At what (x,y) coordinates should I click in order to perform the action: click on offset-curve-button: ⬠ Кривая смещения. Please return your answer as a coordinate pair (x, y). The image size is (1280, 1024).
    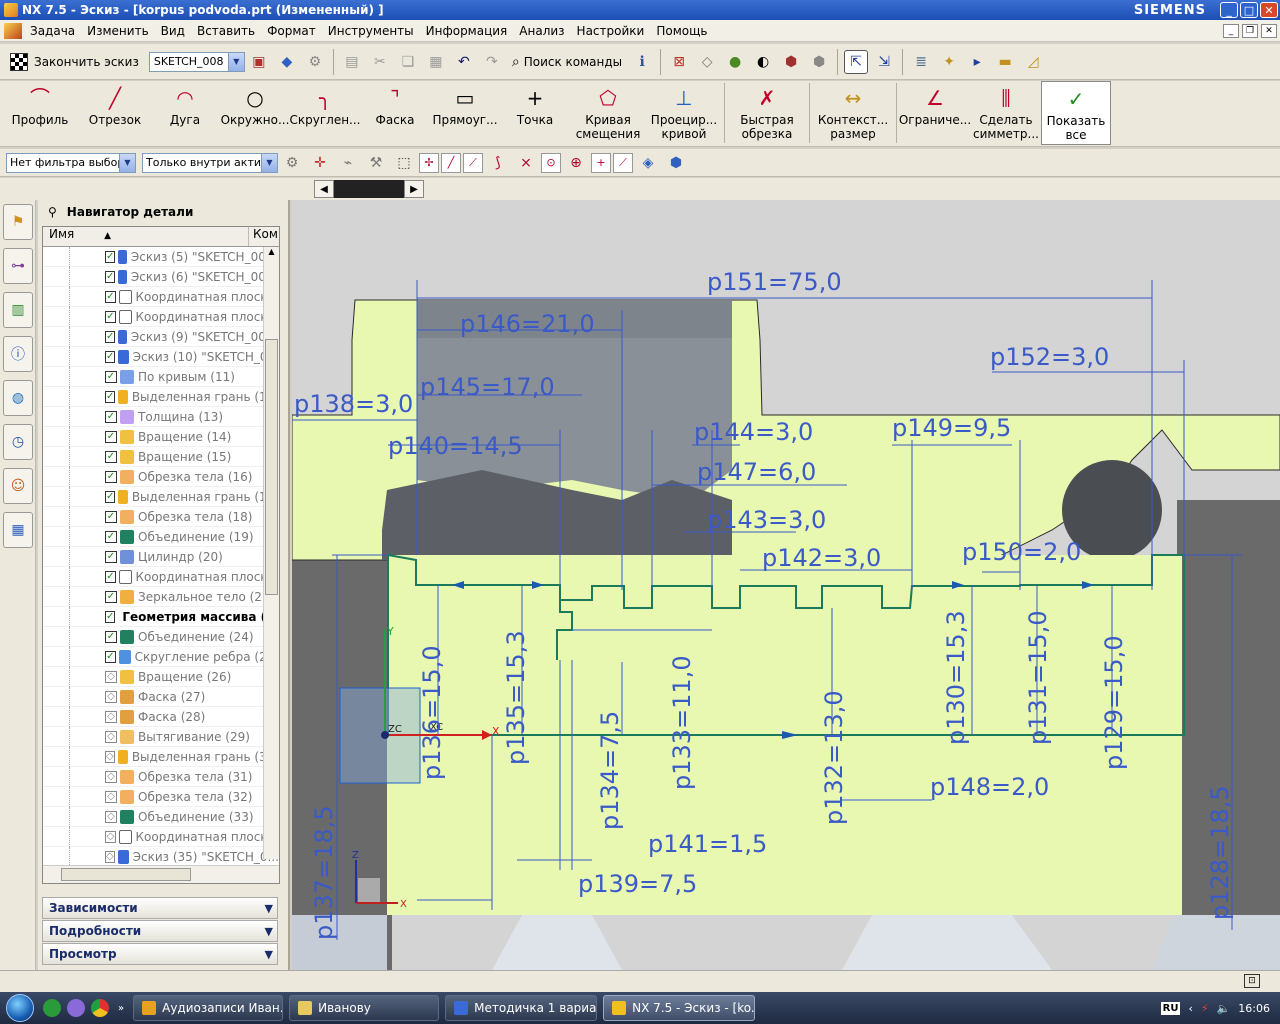
    Looking at the image, I should click on (608, 113).